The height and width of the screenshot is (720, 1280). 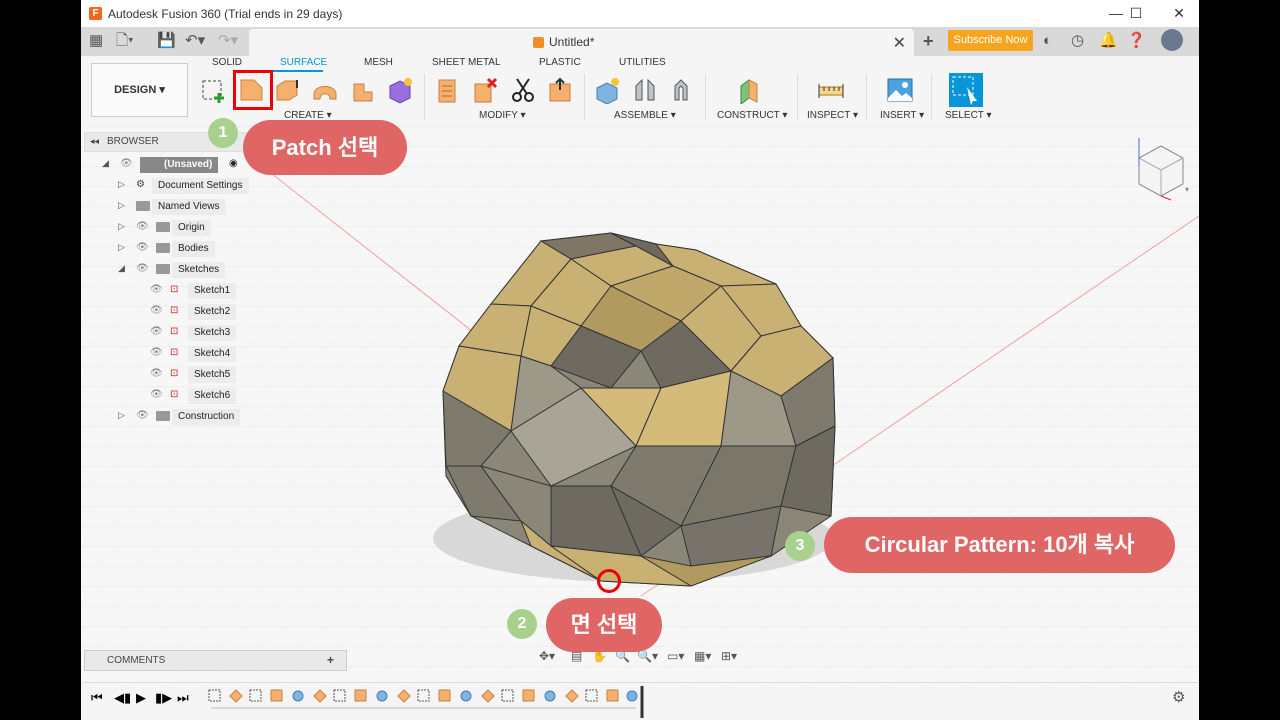 What do you see at coordinates (485, 90) in the screenshot?
I see `delete-face-icon` at bounding box center [485, 90].